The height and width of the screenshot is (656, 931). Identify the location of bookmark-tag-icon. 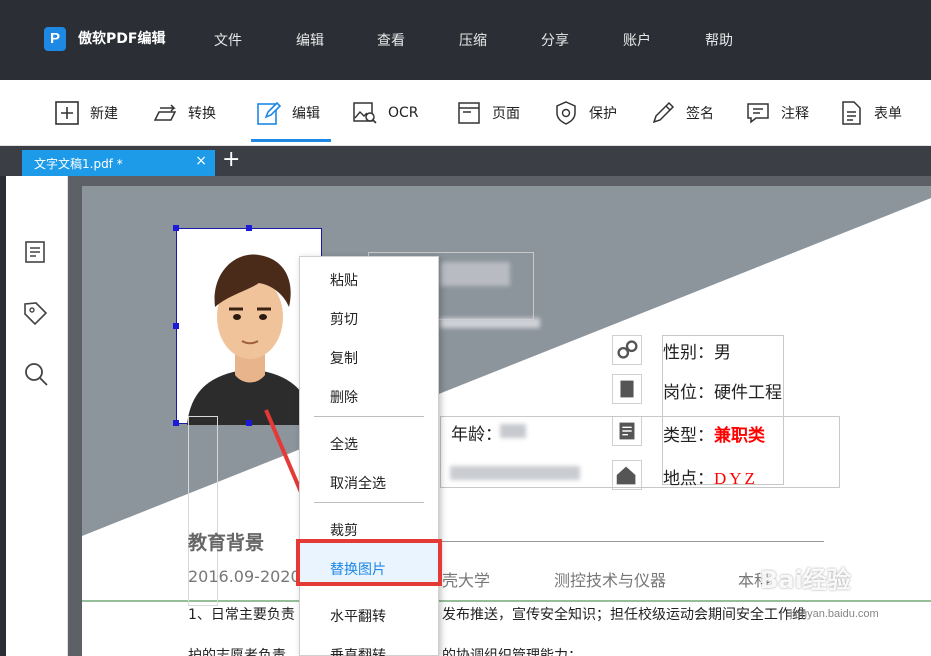
(36, 314).